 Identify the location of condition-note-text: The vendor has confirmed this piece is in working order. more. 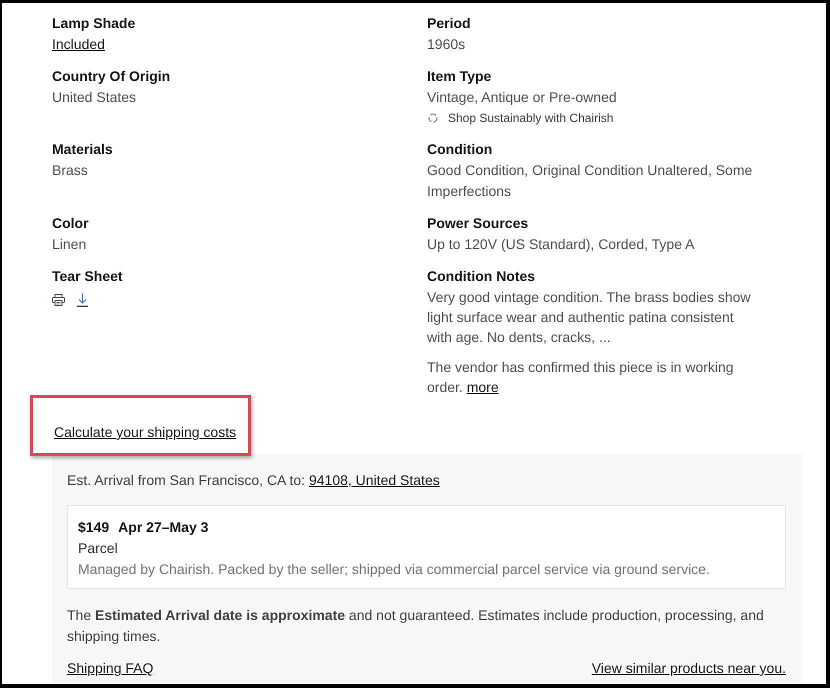
(581, 377).